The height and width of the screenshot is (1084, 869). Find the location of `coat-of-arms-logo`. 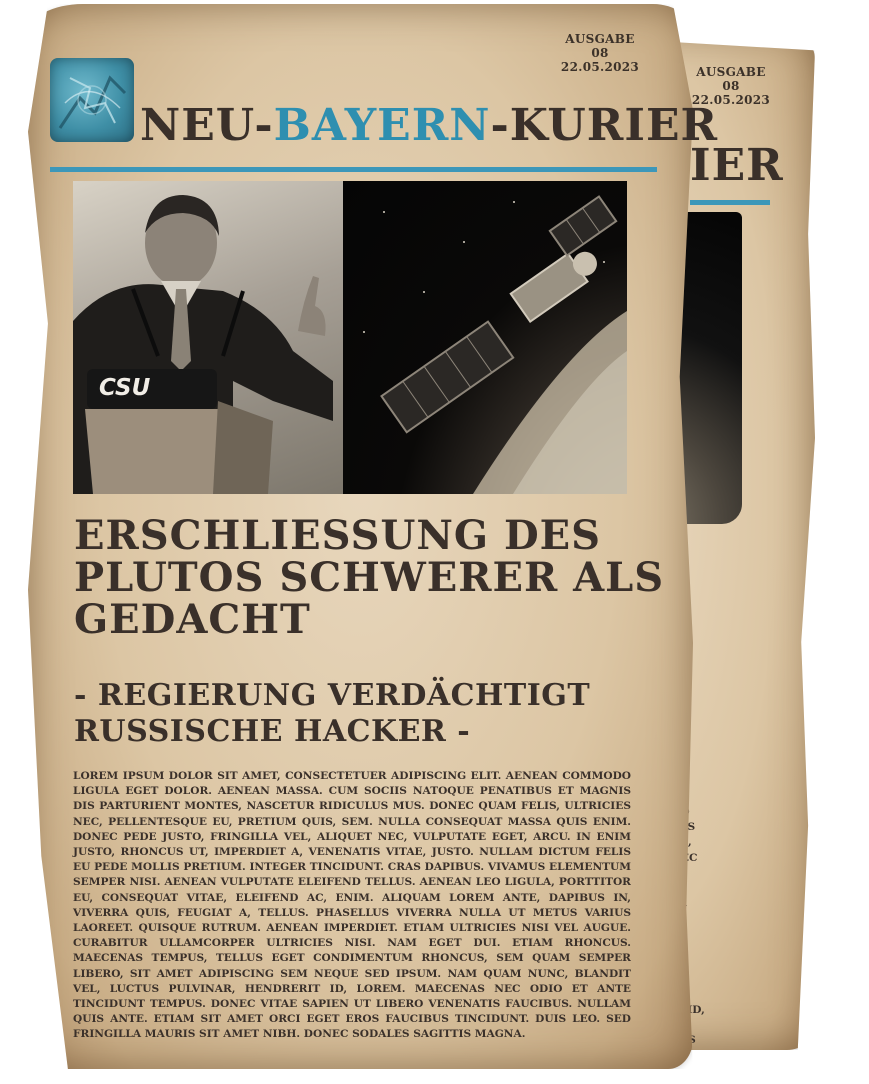

coat-of-arms-logo is located at coordinates (92, 100).